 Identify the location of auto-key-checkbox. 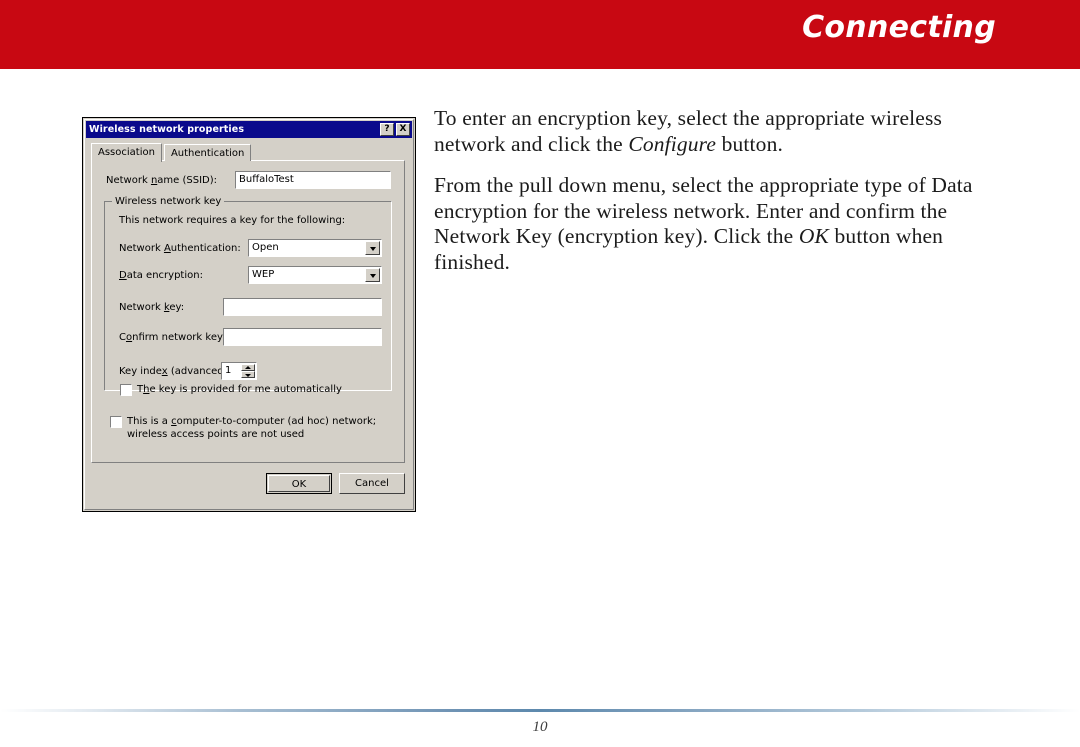
(126, 390).